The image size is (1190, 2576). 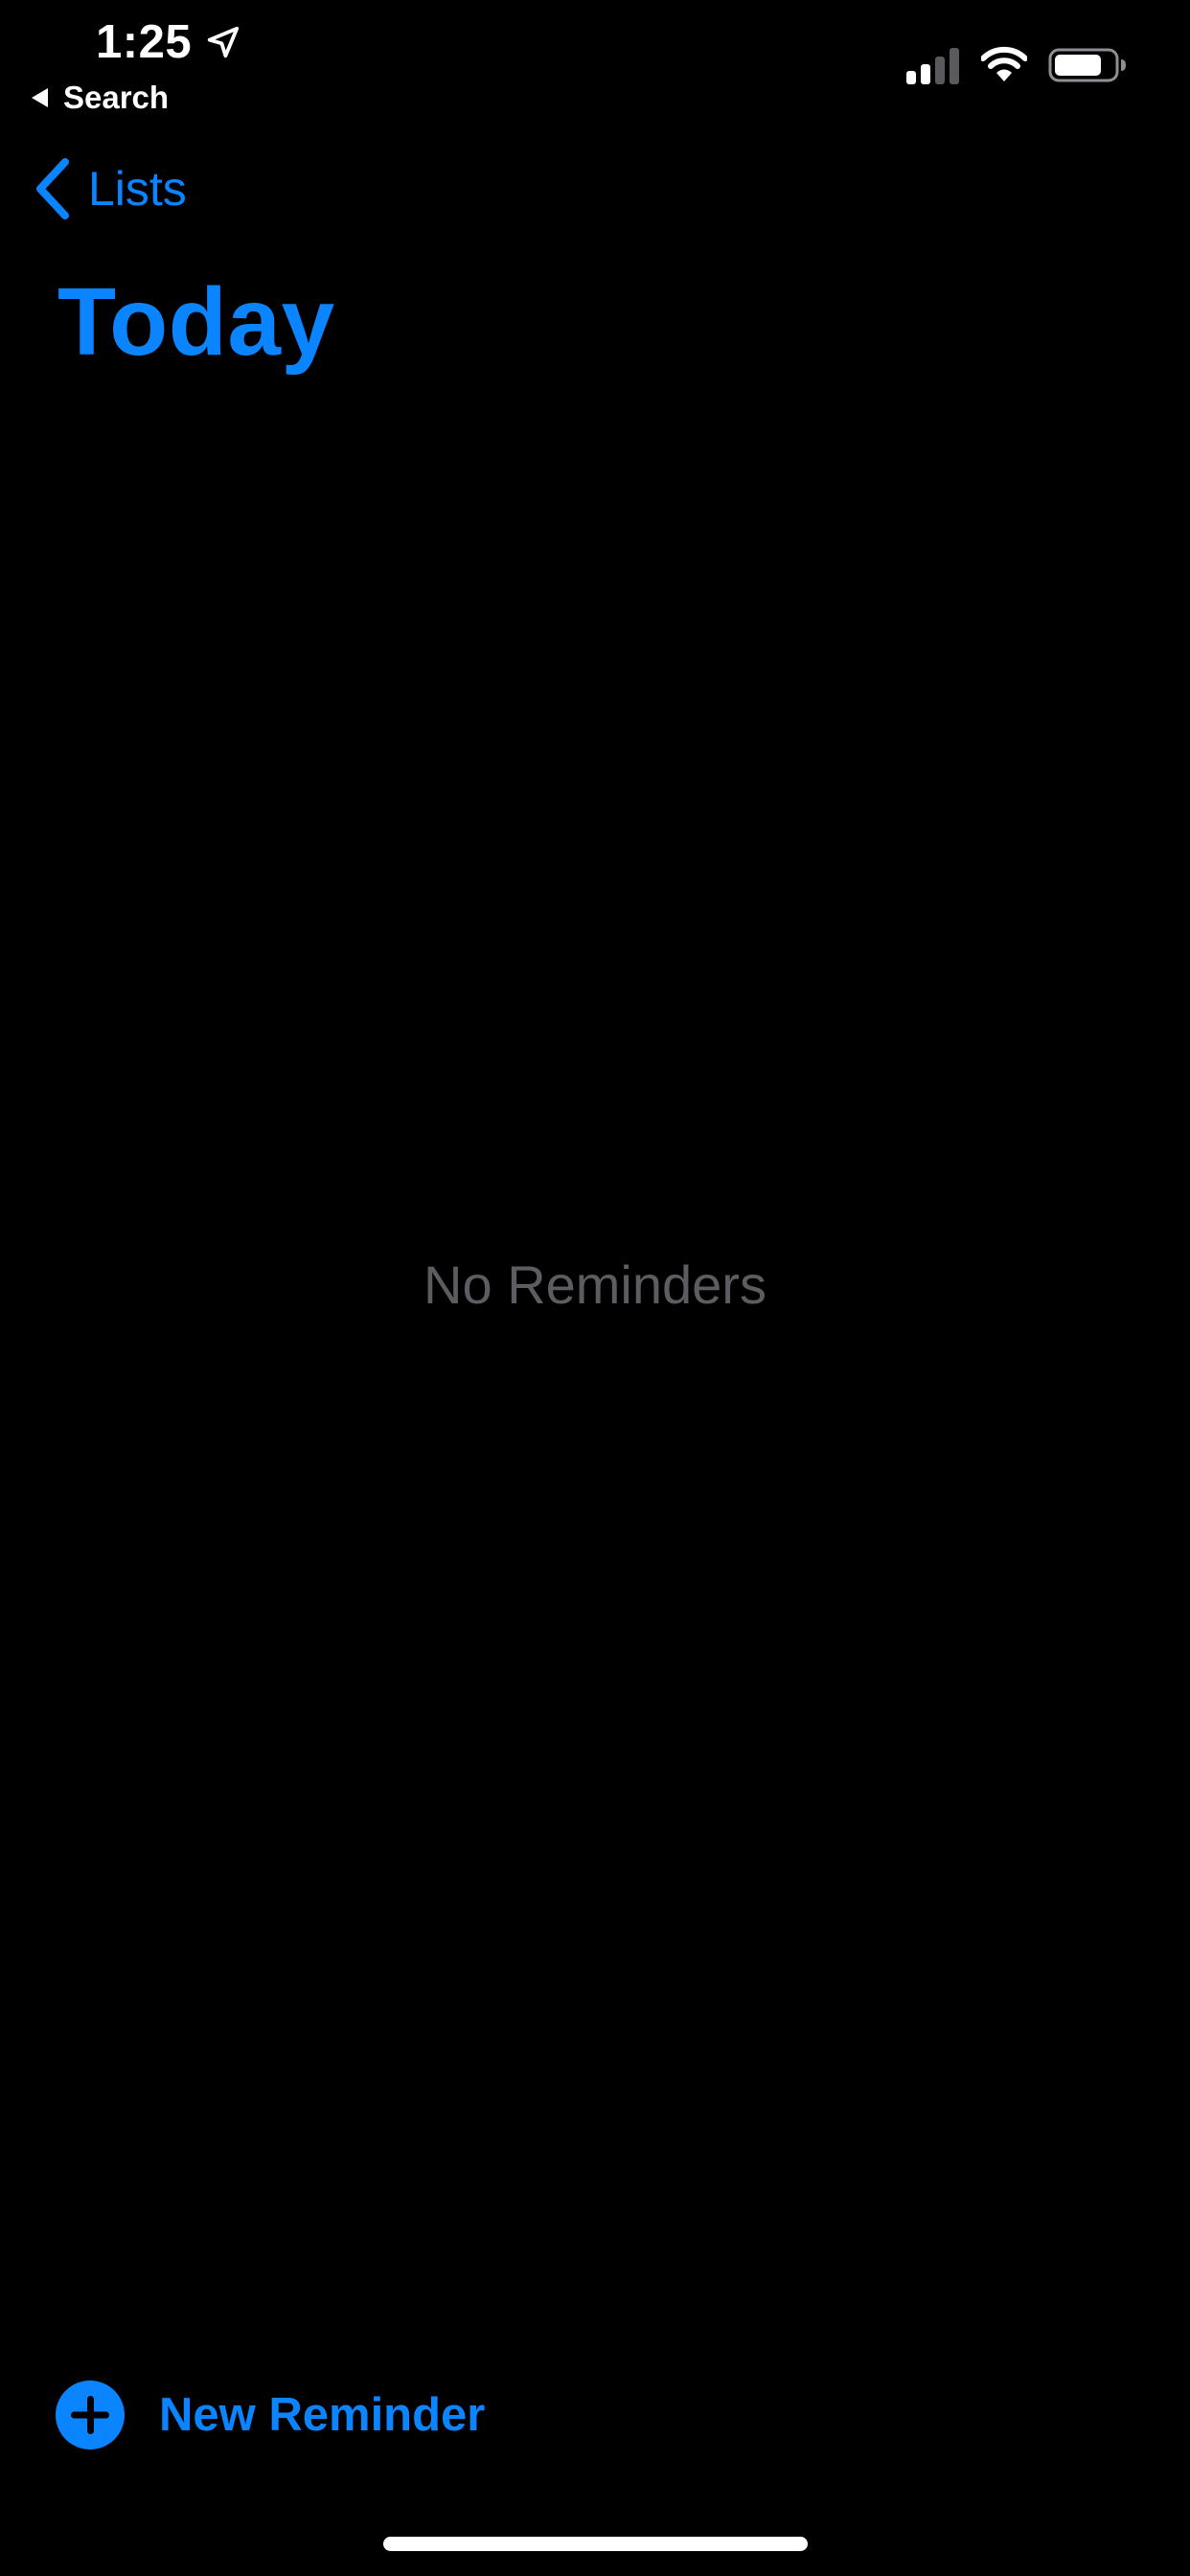 What do you see at coordinates (40, 97) in the screenshot?
I see `back-triangle-icon` at bounding box center [40, 97].